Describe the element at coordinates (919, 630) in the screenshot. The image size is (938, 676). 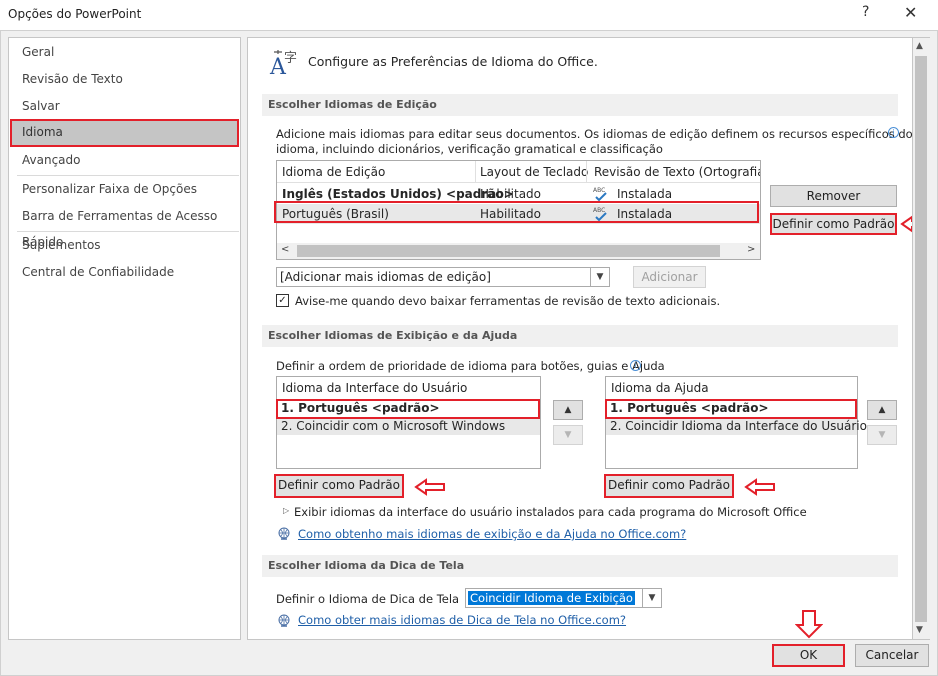
I see `scroll-down-icon: ▼` at that location.